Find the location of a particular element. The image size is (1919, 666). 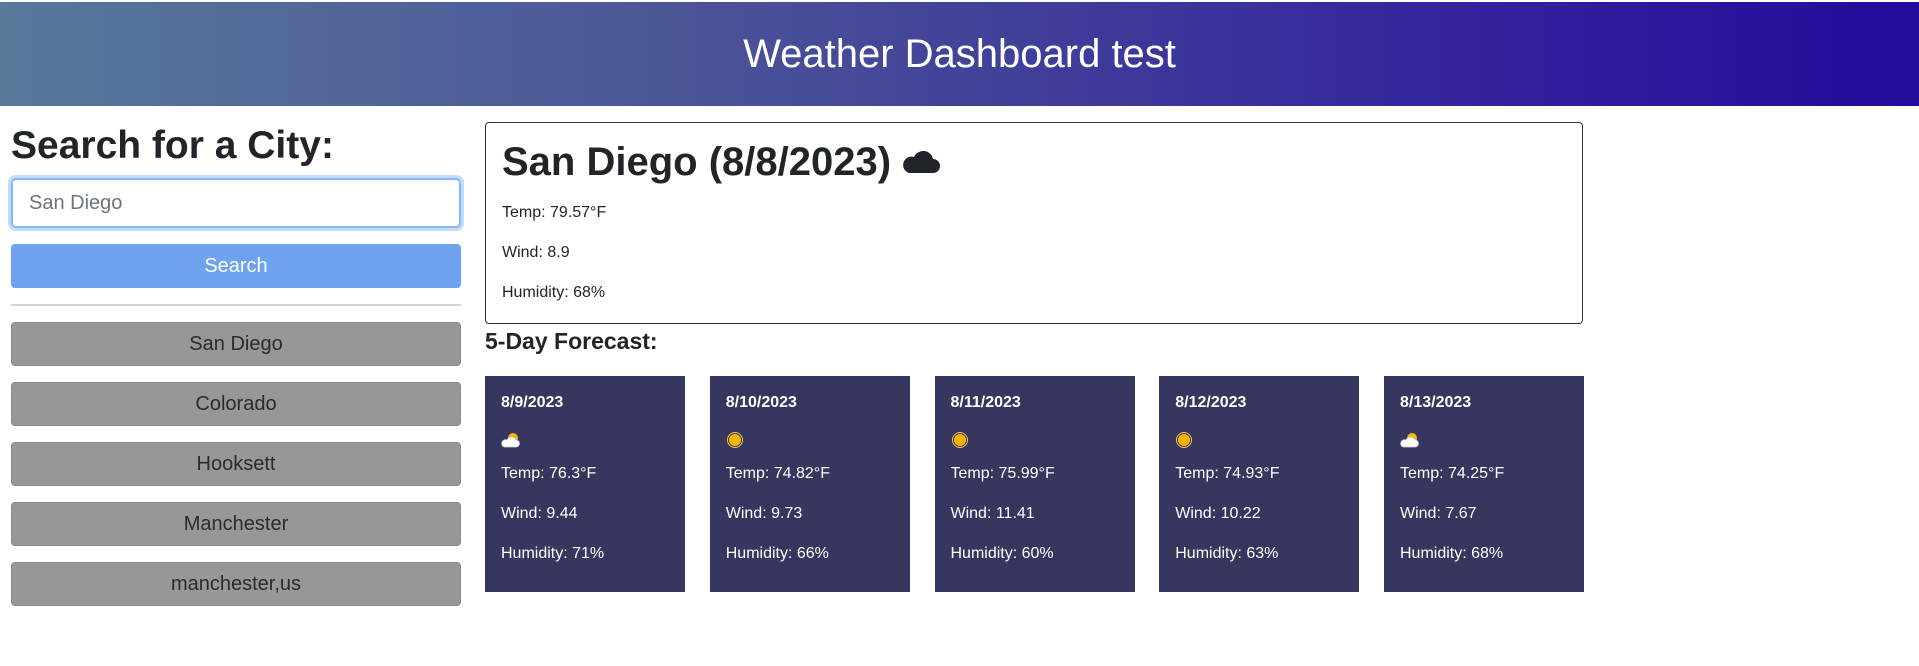

forecast-title: 5-Day Forecast: is located at coordinates (571, 341).